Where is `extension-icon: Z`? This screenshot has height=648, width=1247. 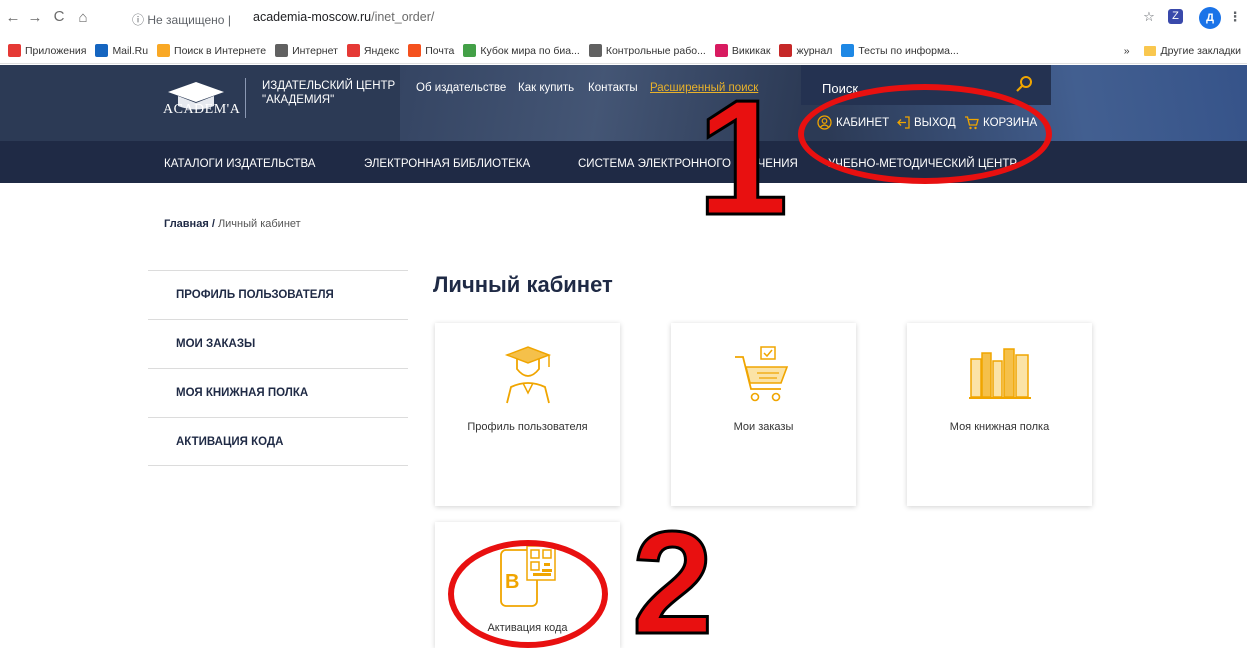
extension-icon: Z is located at coordinates (1175, 16).